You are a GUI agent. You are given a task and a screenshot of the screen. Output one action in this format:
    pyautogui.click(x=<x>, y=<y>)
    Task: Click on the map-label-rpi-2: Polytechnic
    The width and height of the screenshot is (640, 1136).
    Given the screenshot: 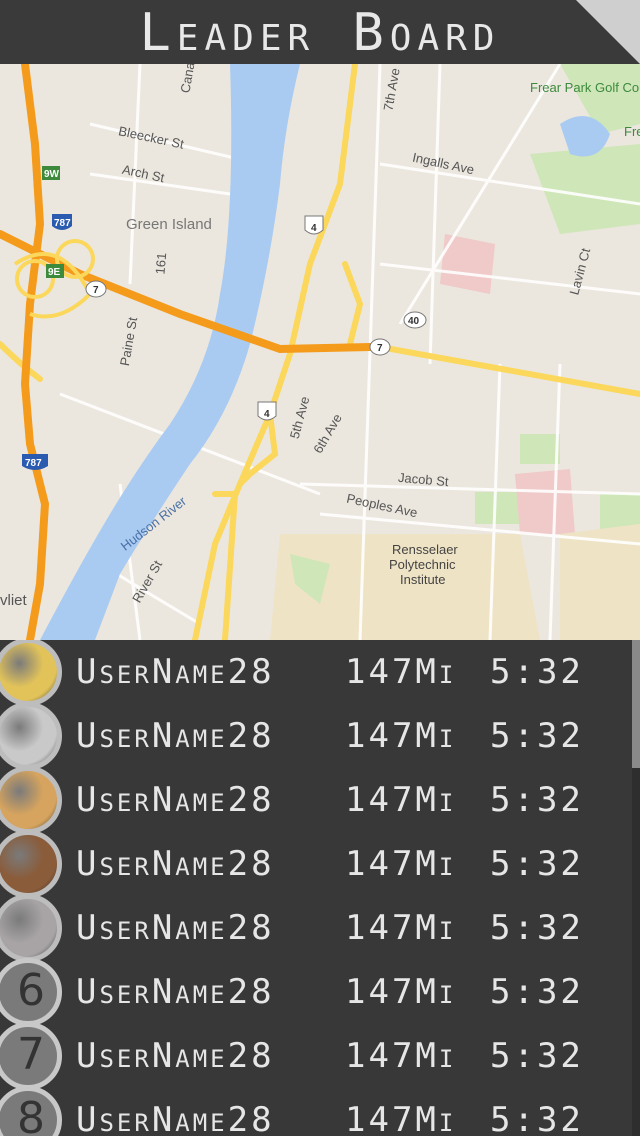 What is the action you would take?
    pyautogui.click(x=422, y=564)
    